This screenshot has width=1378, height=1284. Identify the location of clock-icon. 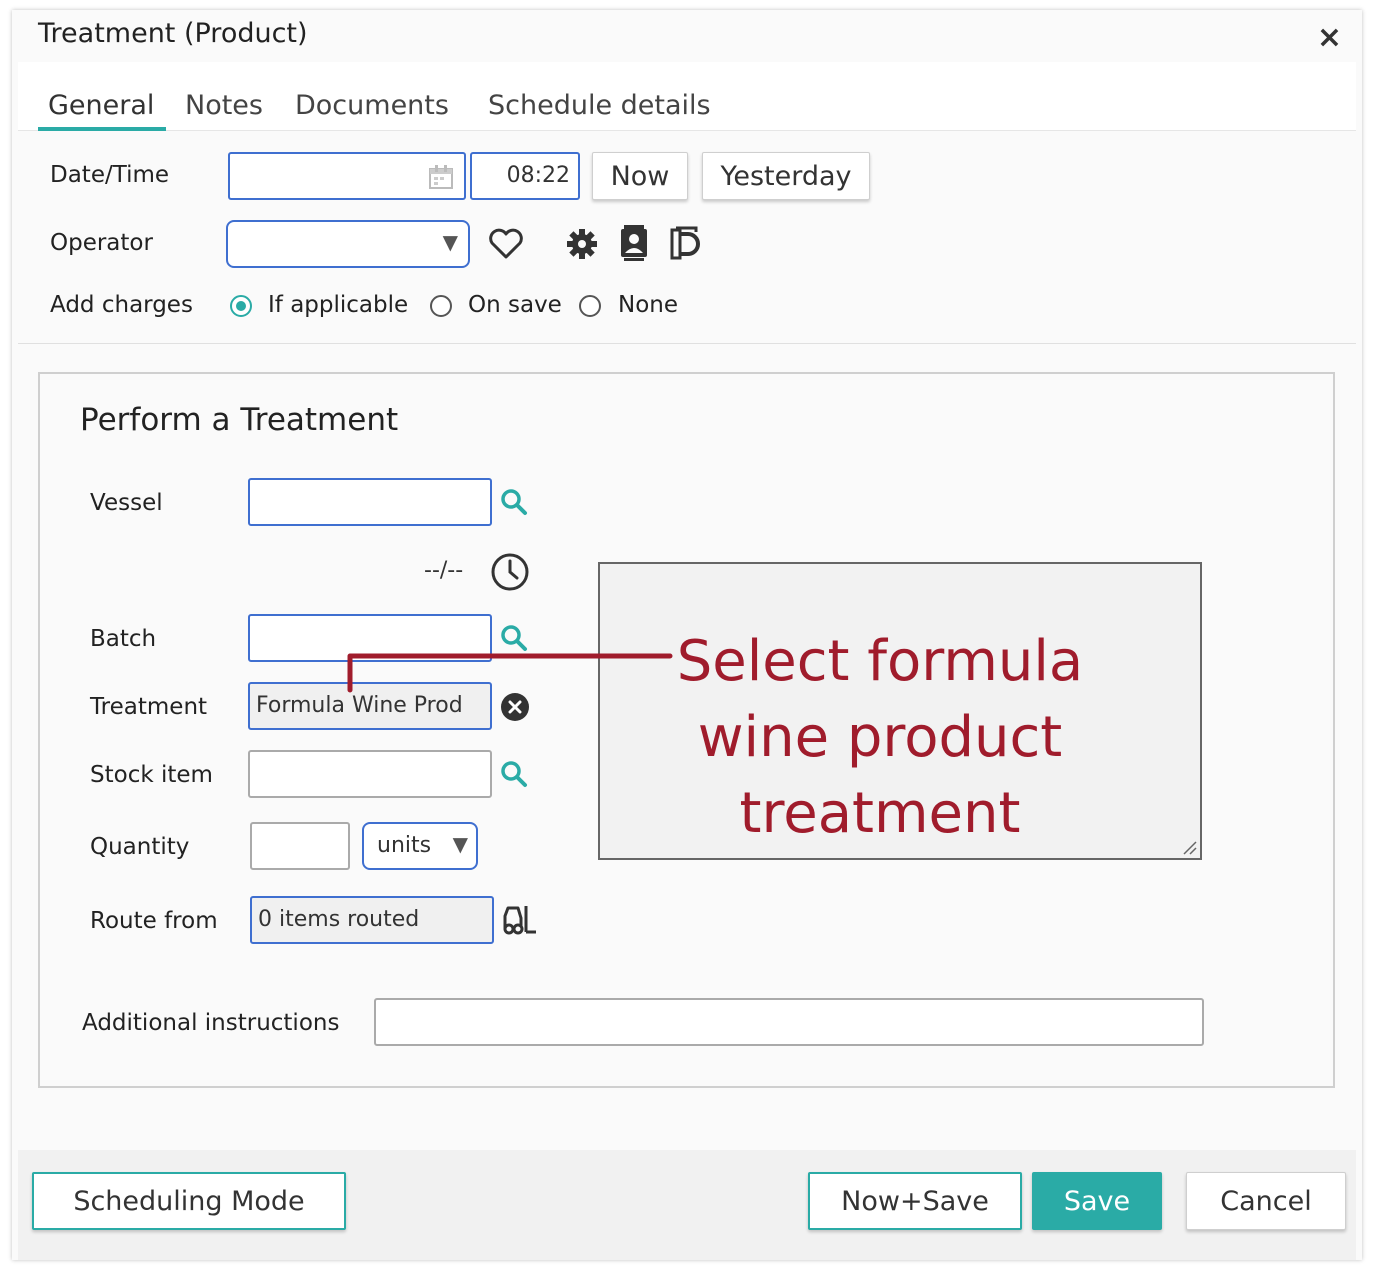
(510, 572).